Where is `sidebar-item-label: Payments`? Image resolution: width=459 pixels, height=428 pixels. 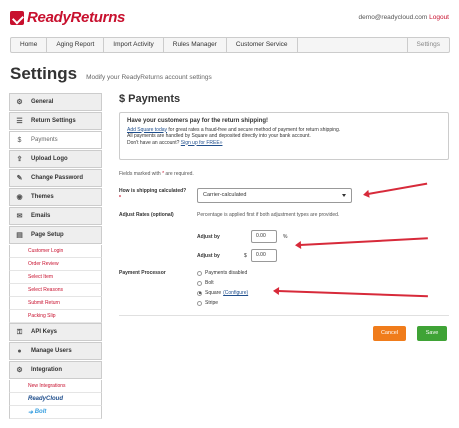 sidebar-item-label: Payments is located at coordinates (44, 140).